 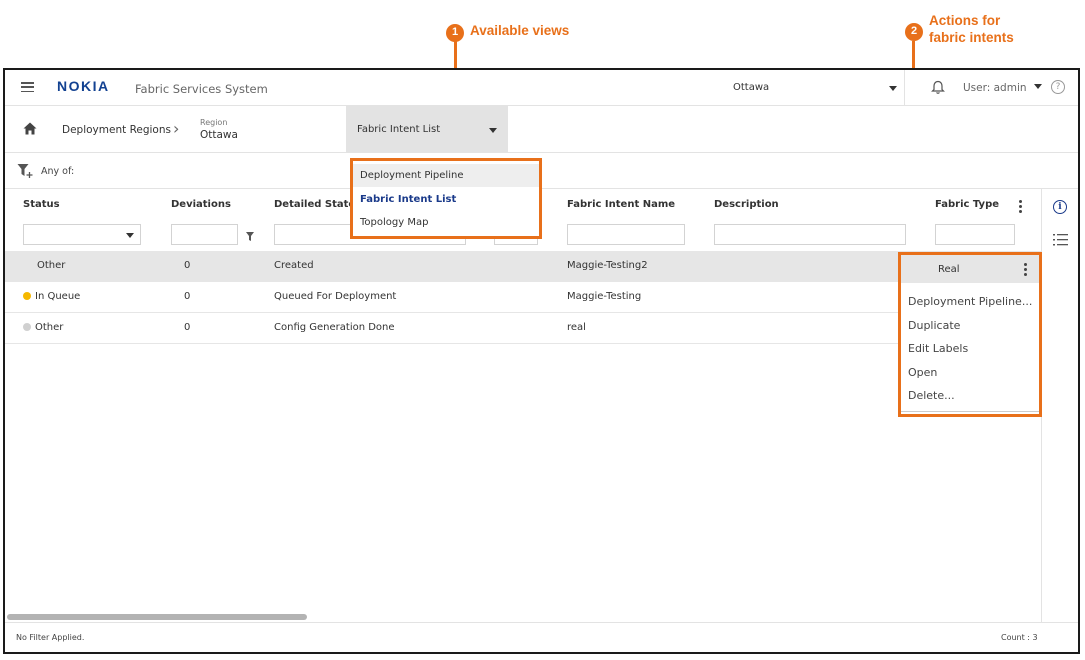 What do you see at coordinates (82, 234) in the screenshot?
I see `status-filter-select` at bounding box center [82, 234].